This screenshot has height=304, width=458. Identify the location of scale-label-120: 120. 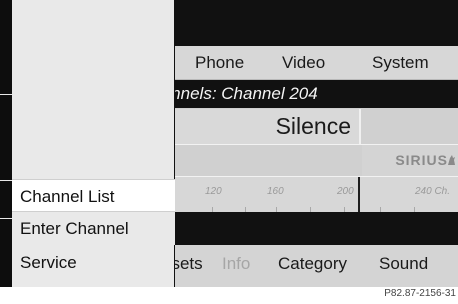
(213, 191).